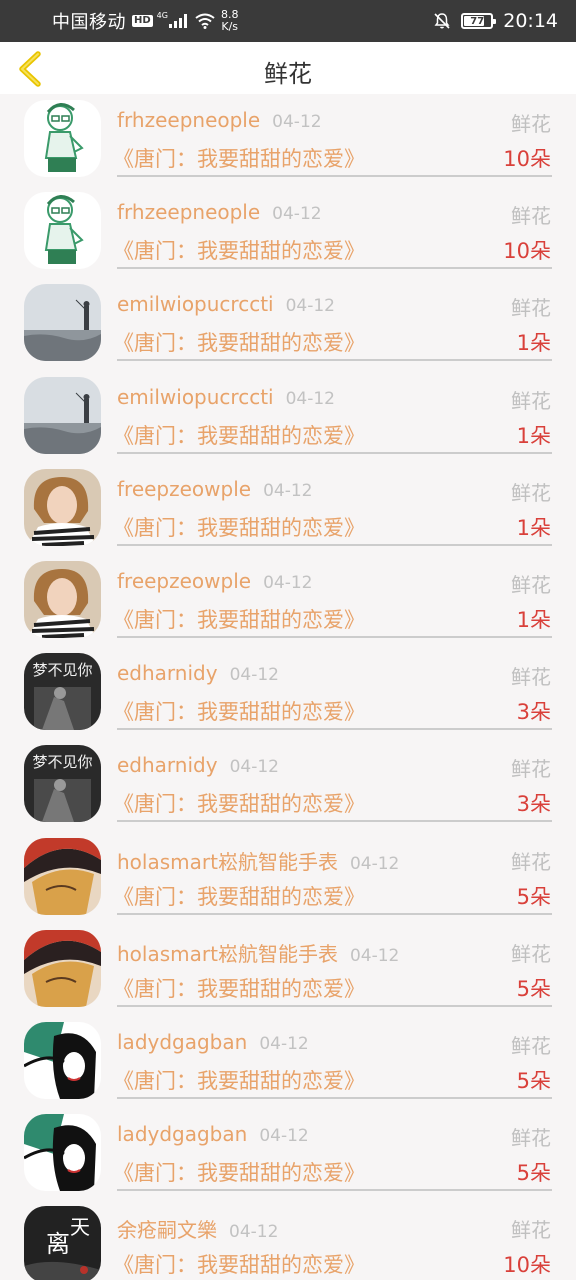  Describe the element at coordinates (530, 21) in the screenshot. I see `clock: 20:14` at that location.